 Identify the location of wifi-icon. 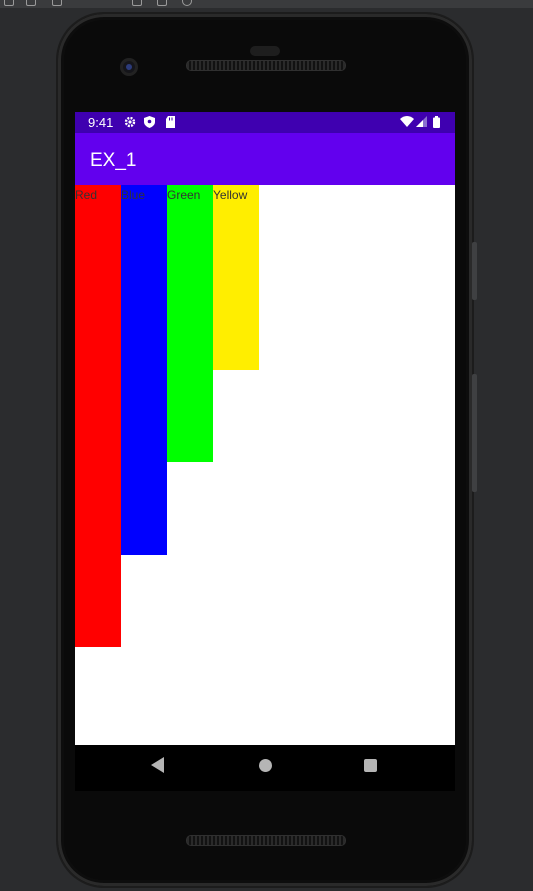
(407, 123).